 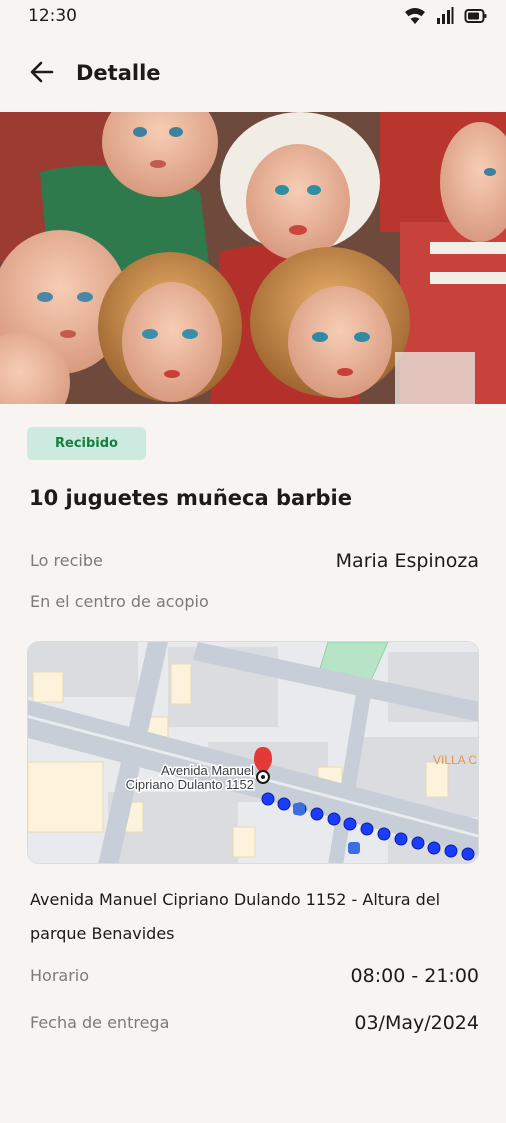 I want to click on delivery-date-label: Fecha de entrega, so click(x=100, y=1022).